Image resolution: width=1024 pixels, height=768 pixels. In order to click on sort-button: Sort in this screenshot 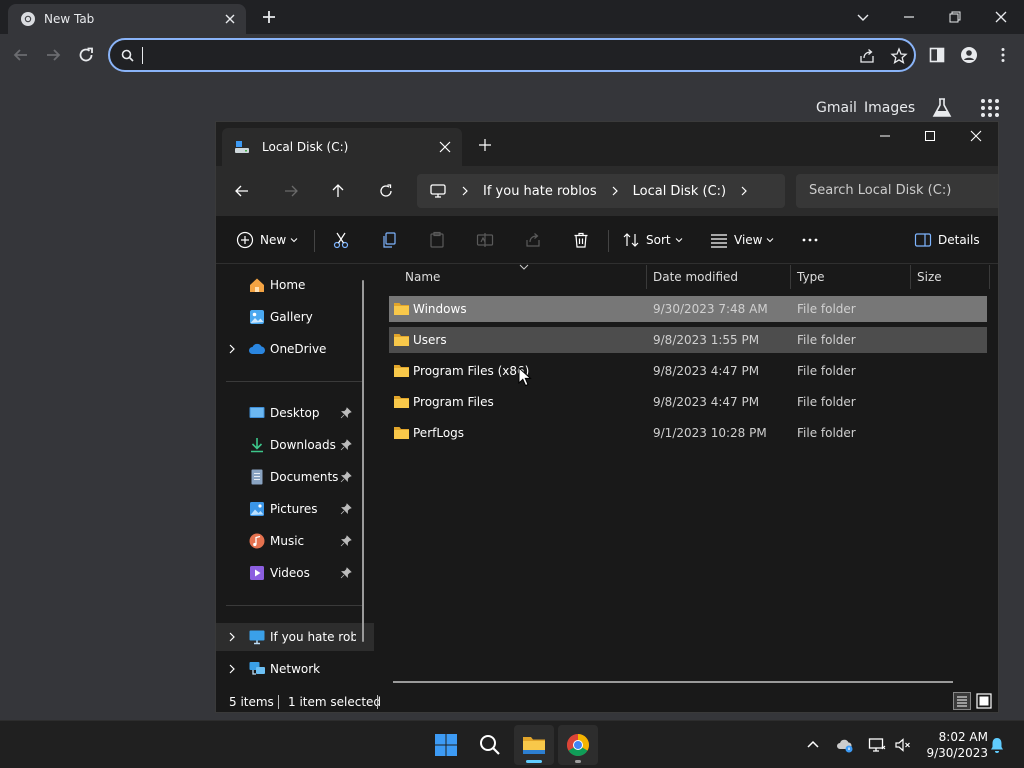, I will do `click(652, 240)`.